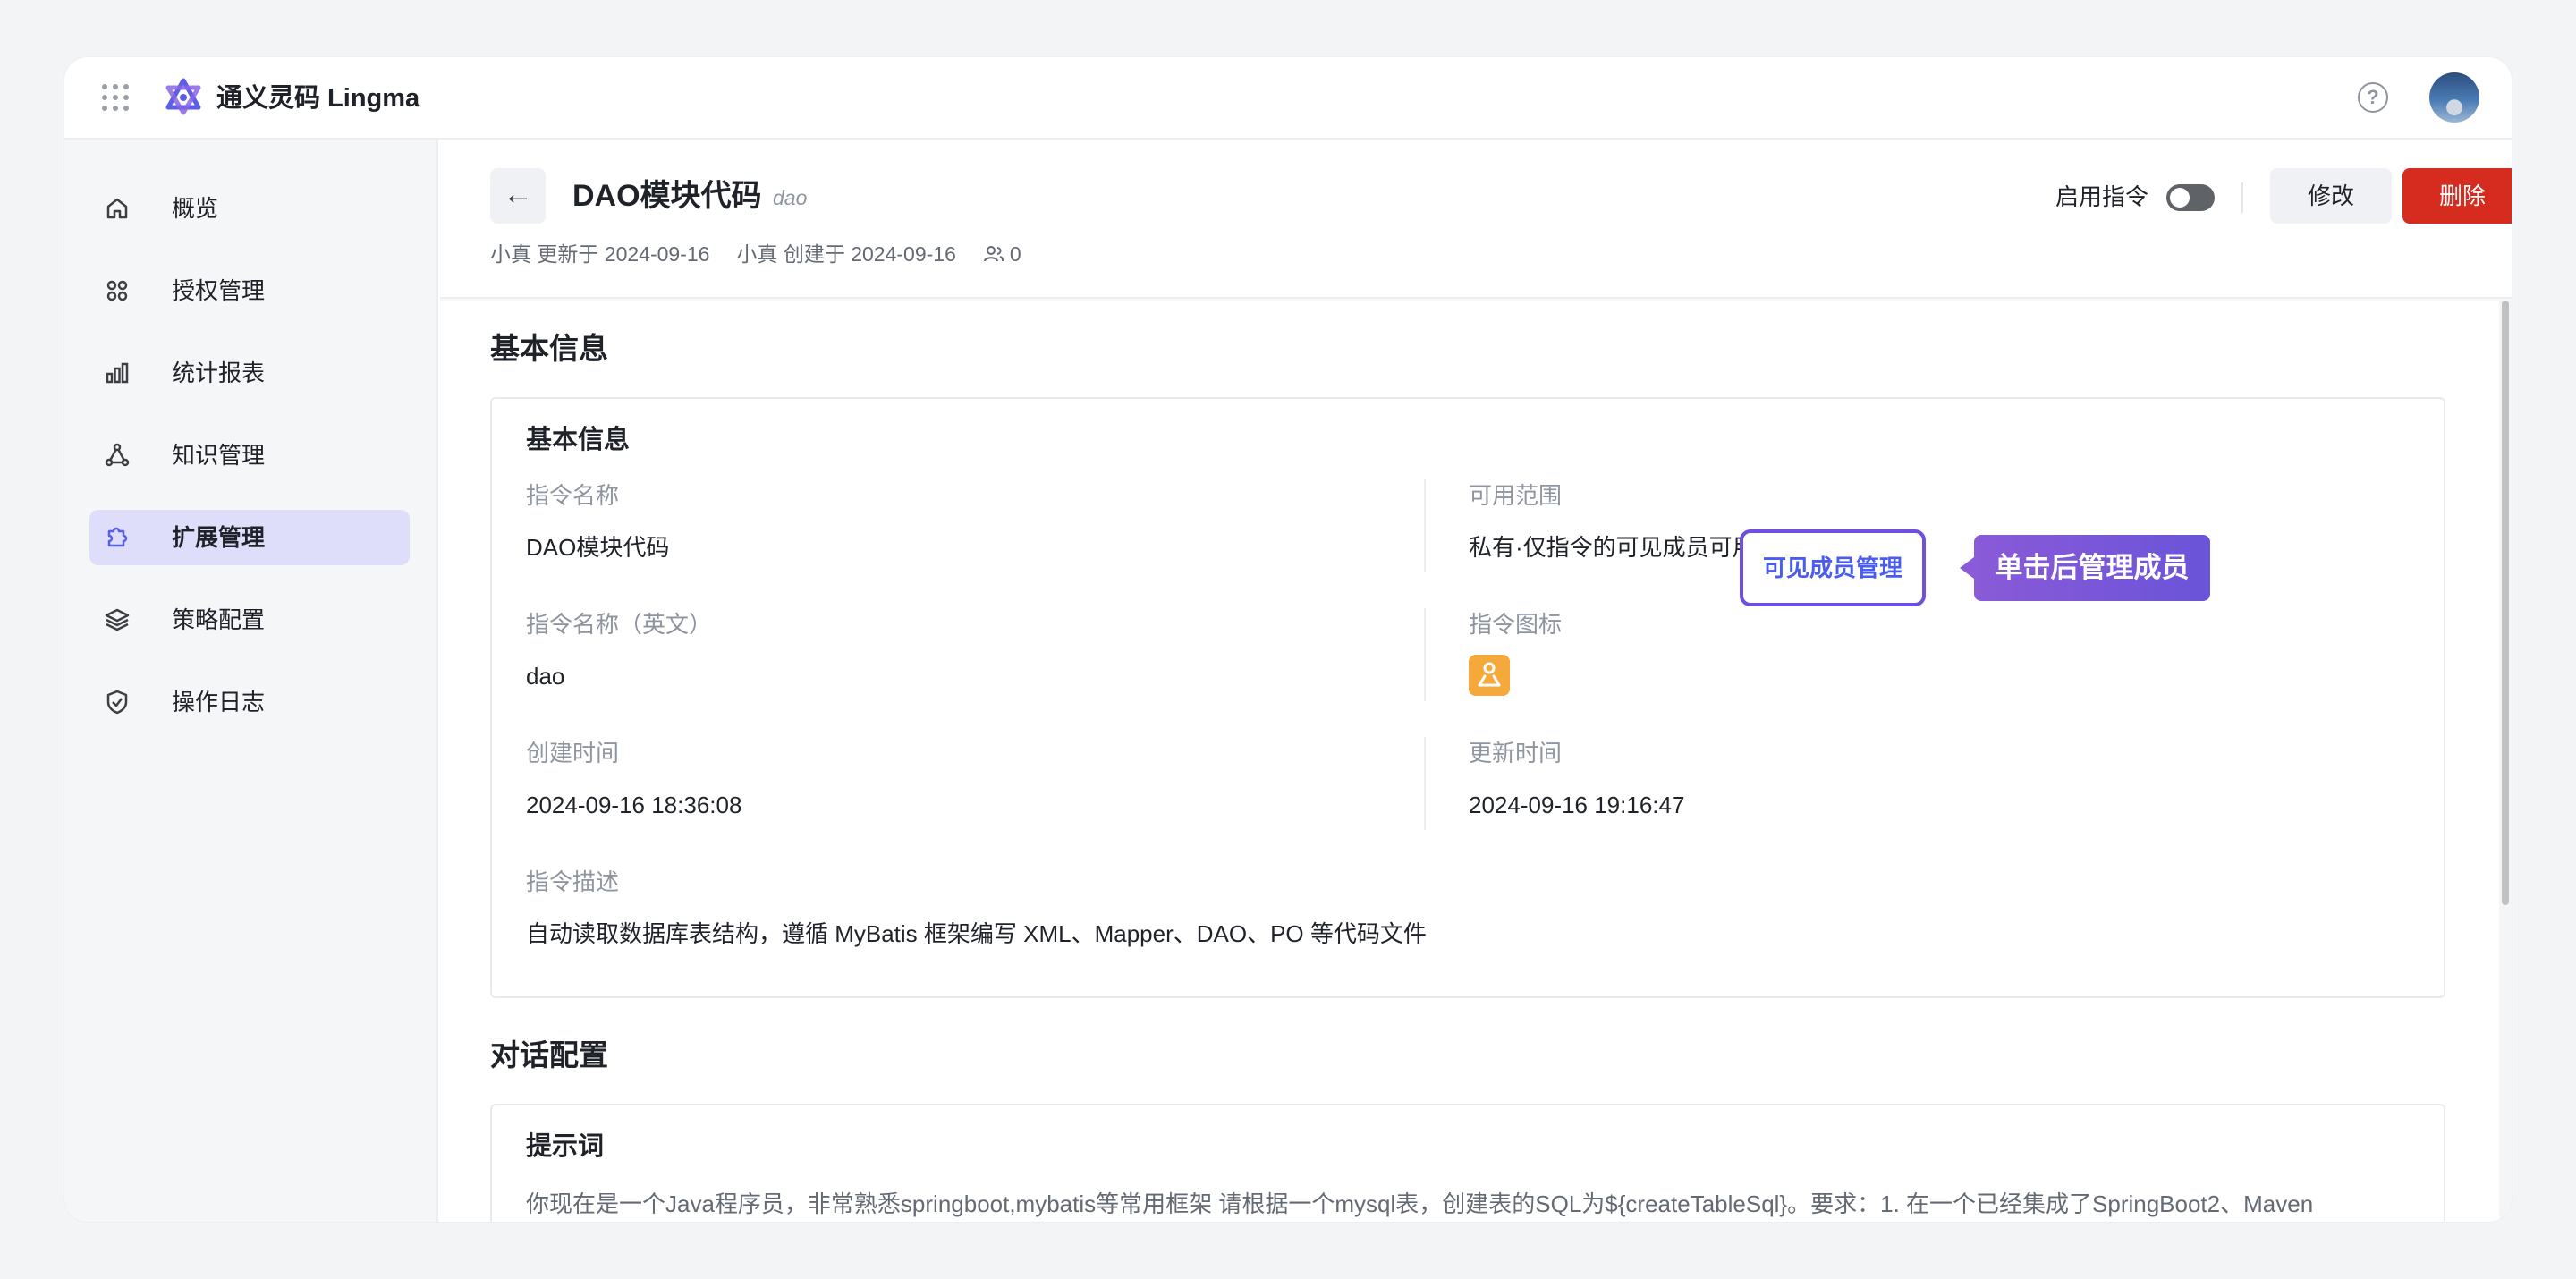 Image resolution: width=2576 pixels, height=1279 pixels. Describe the element at coordinates (846, 254) in the screenshot. I see `created-info: 小真 创建于 2024-09-16` at that location.